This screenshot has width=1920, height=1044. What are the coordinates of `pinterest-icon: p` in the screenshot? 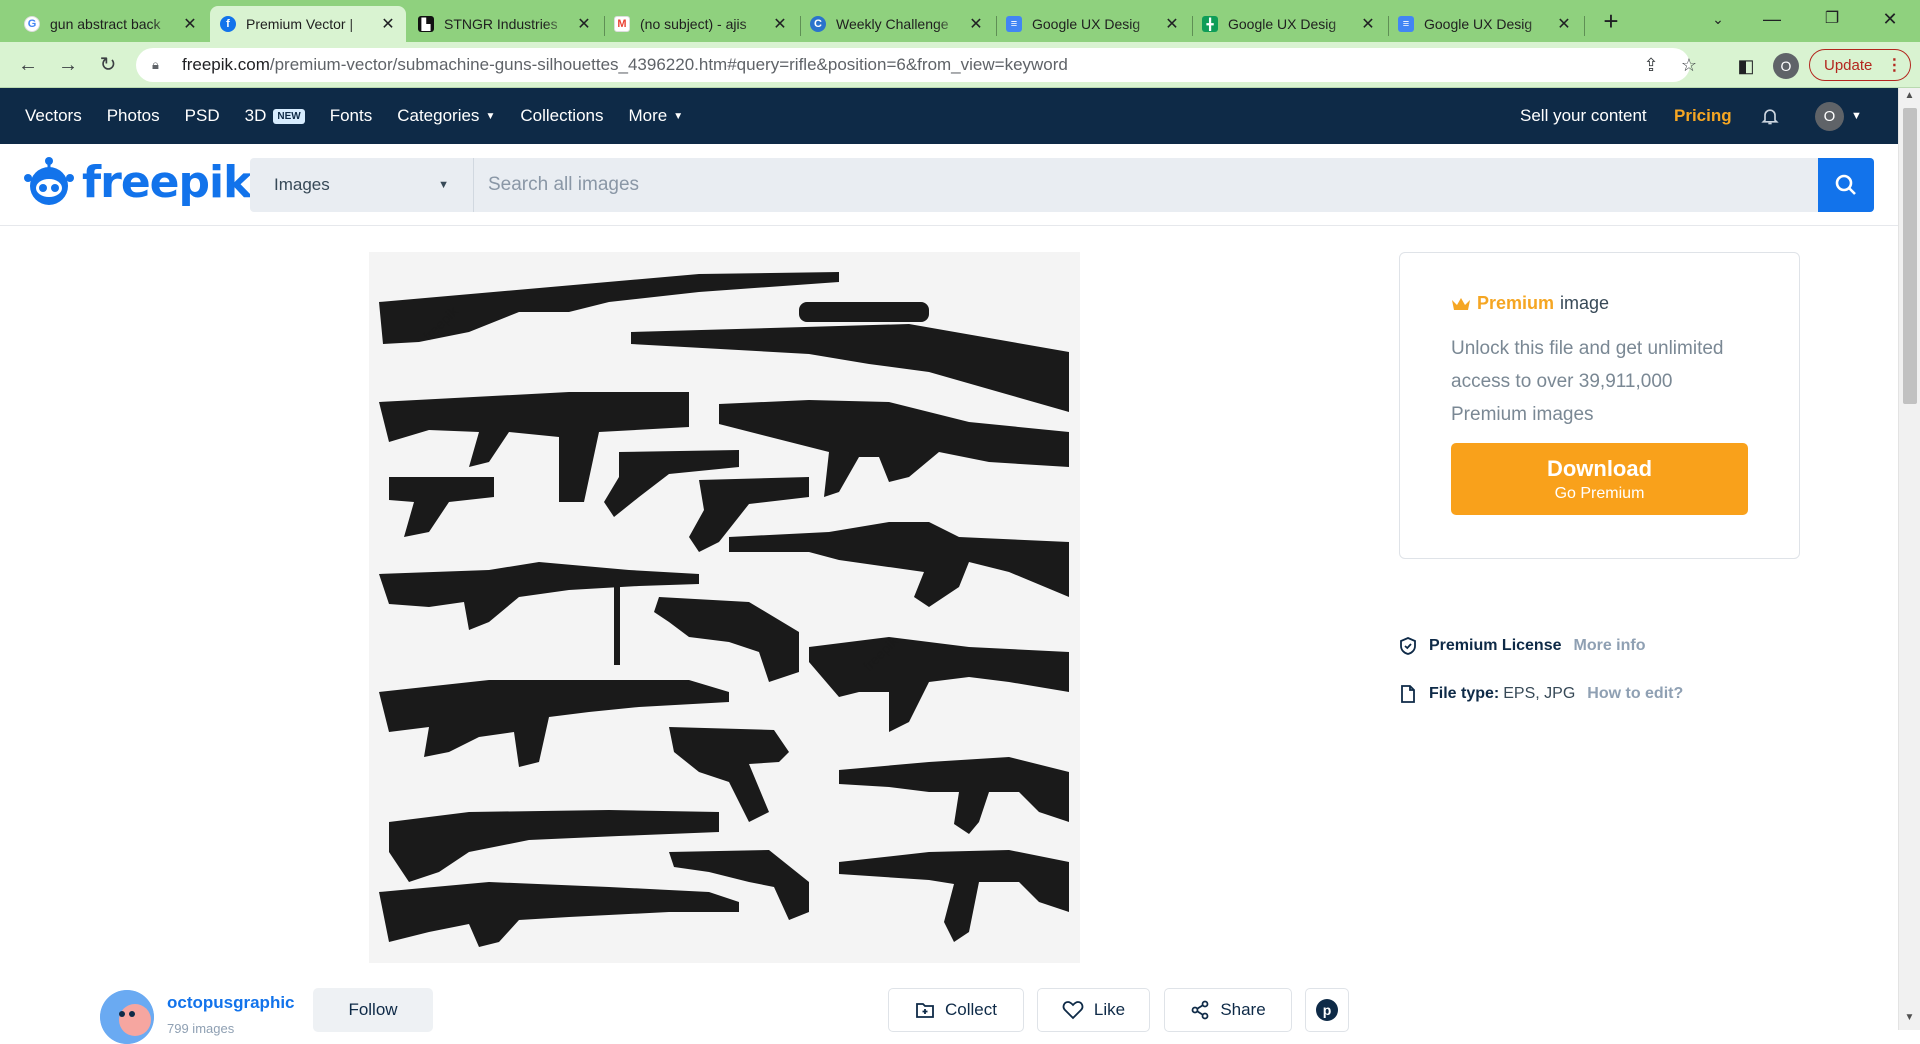 It's located at (1327, 1010).